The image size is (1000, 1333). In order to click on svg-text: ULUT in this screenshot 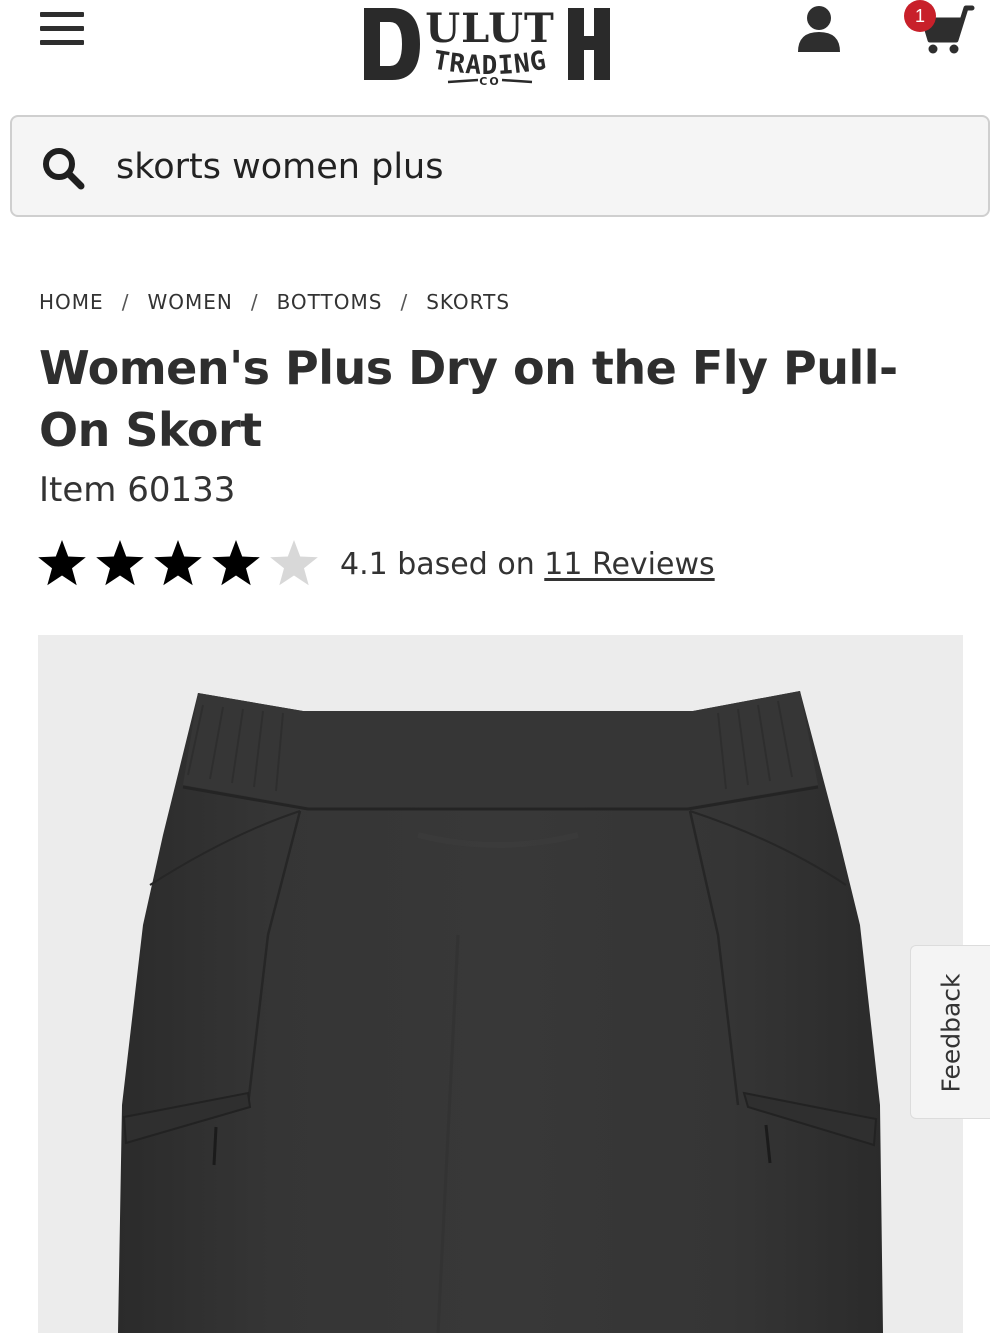, I will do `click(489, 28)`.